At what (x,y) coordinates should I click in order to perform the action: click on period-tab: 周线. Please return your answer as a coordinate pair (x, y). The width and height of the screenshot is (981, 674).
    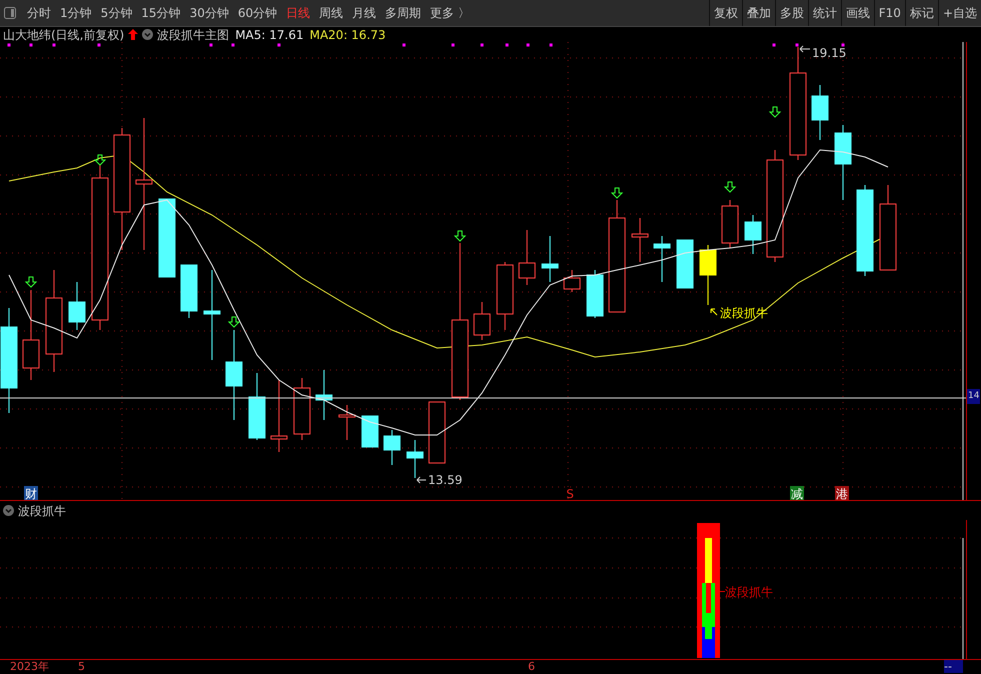
    Looking at the image, I should click on (331, 13).